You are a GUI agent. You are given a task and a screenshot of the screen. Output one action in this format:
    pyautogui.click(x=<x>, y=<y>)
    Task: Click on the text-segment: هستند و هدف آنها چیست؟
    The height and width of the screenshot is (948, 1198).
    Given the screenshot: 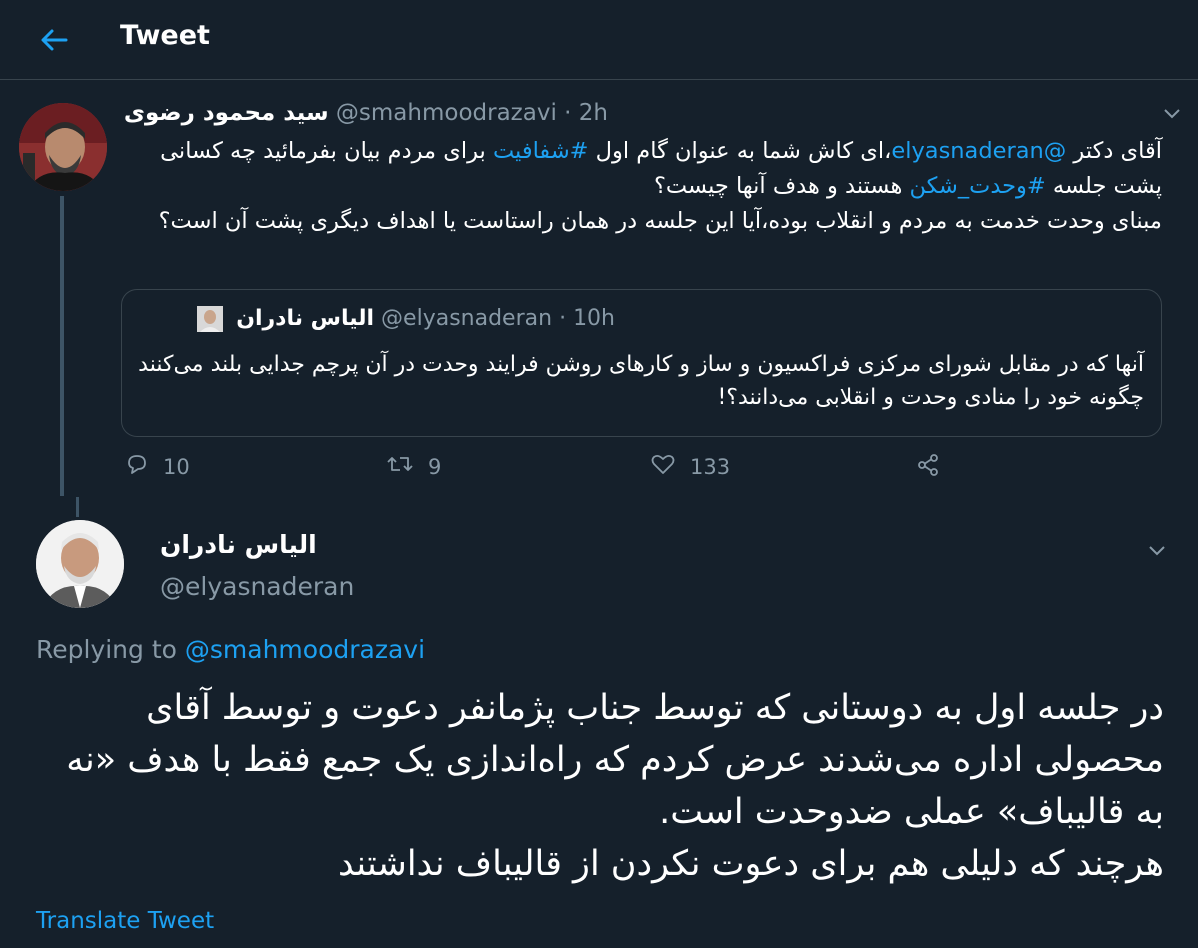 What is the action you would take?
    pyautogui.click(x=781, y=186)
    